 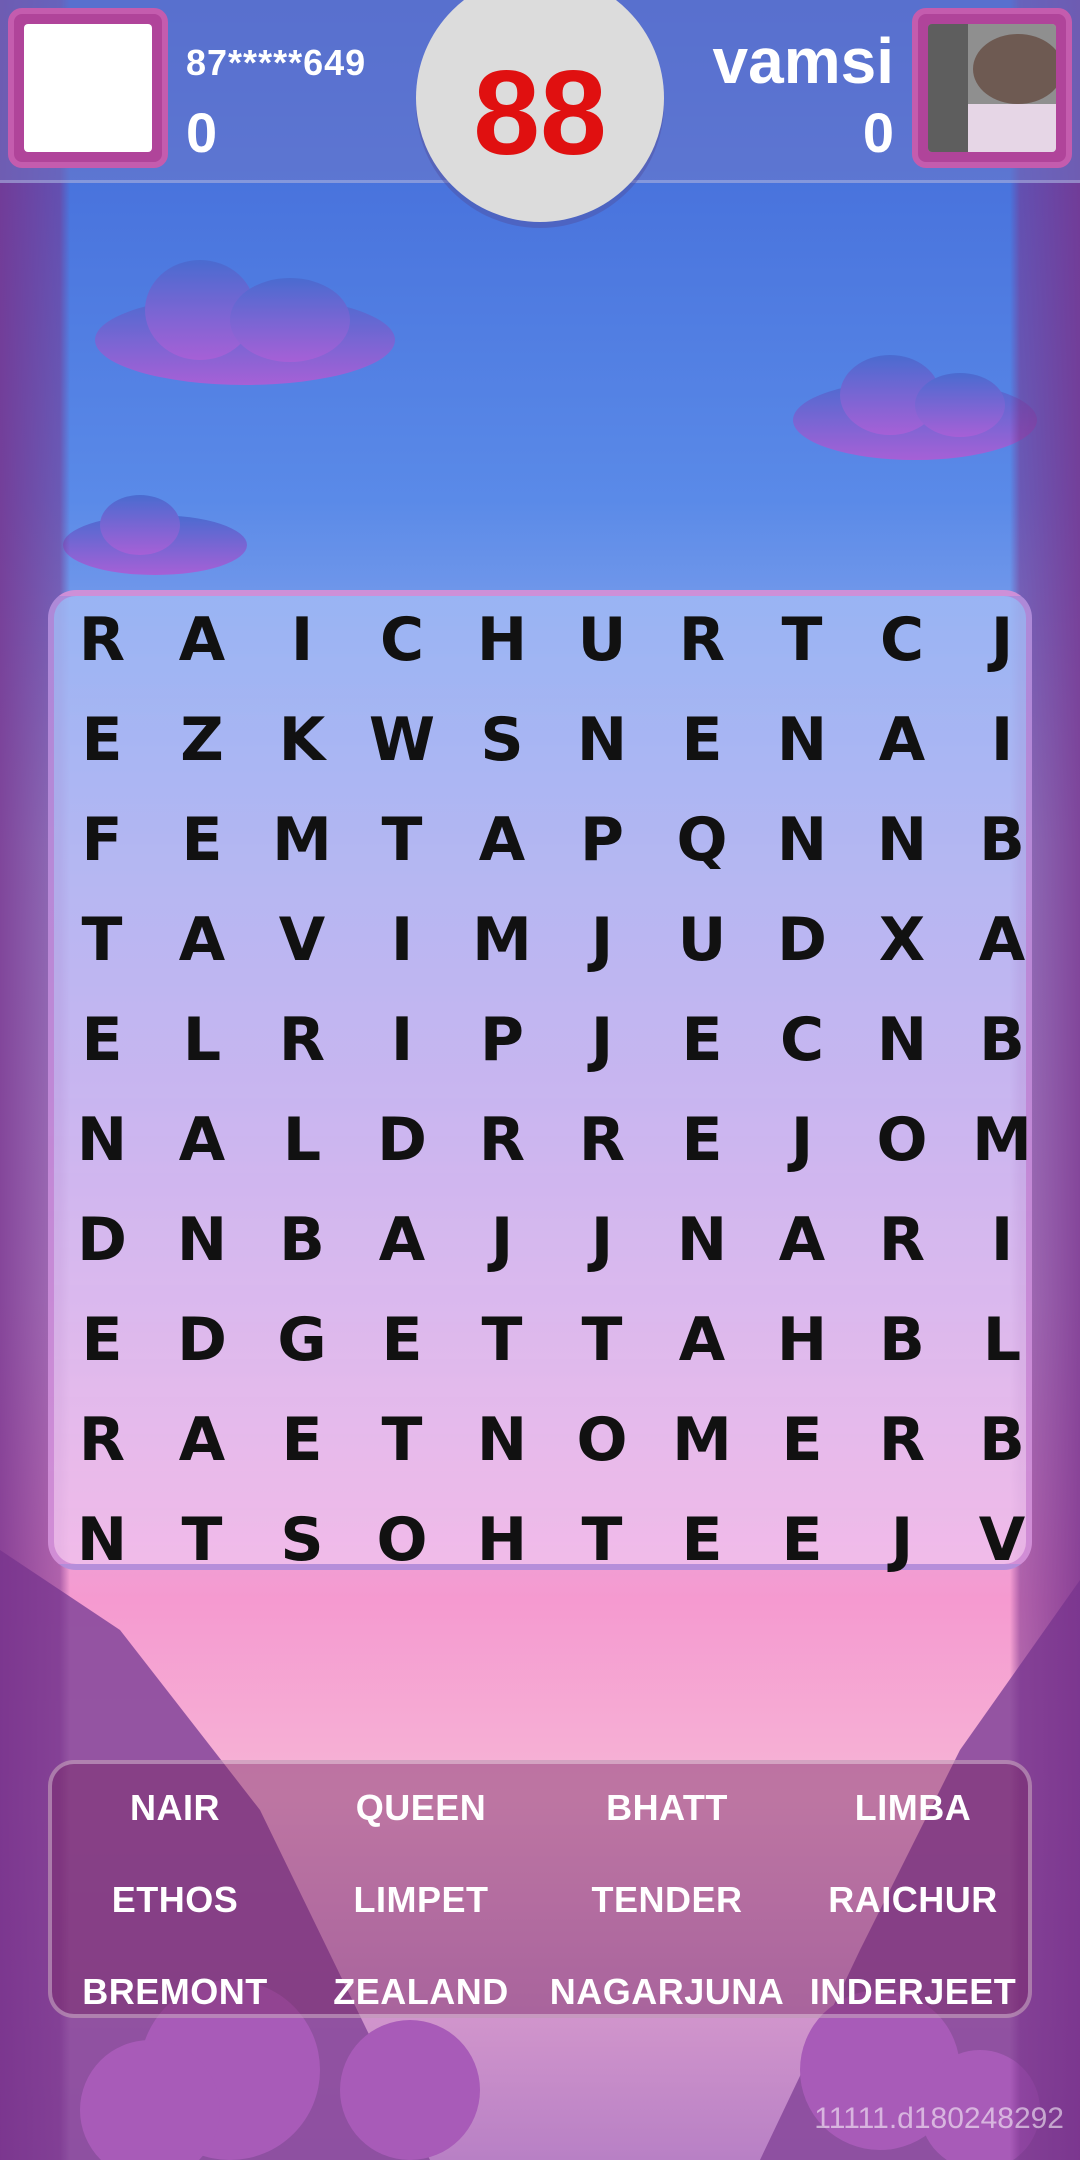 What do you see at coordinates (302, 1340) in the screenshot?
I see `grid-cell: G` at bounding box center [302, 1340].